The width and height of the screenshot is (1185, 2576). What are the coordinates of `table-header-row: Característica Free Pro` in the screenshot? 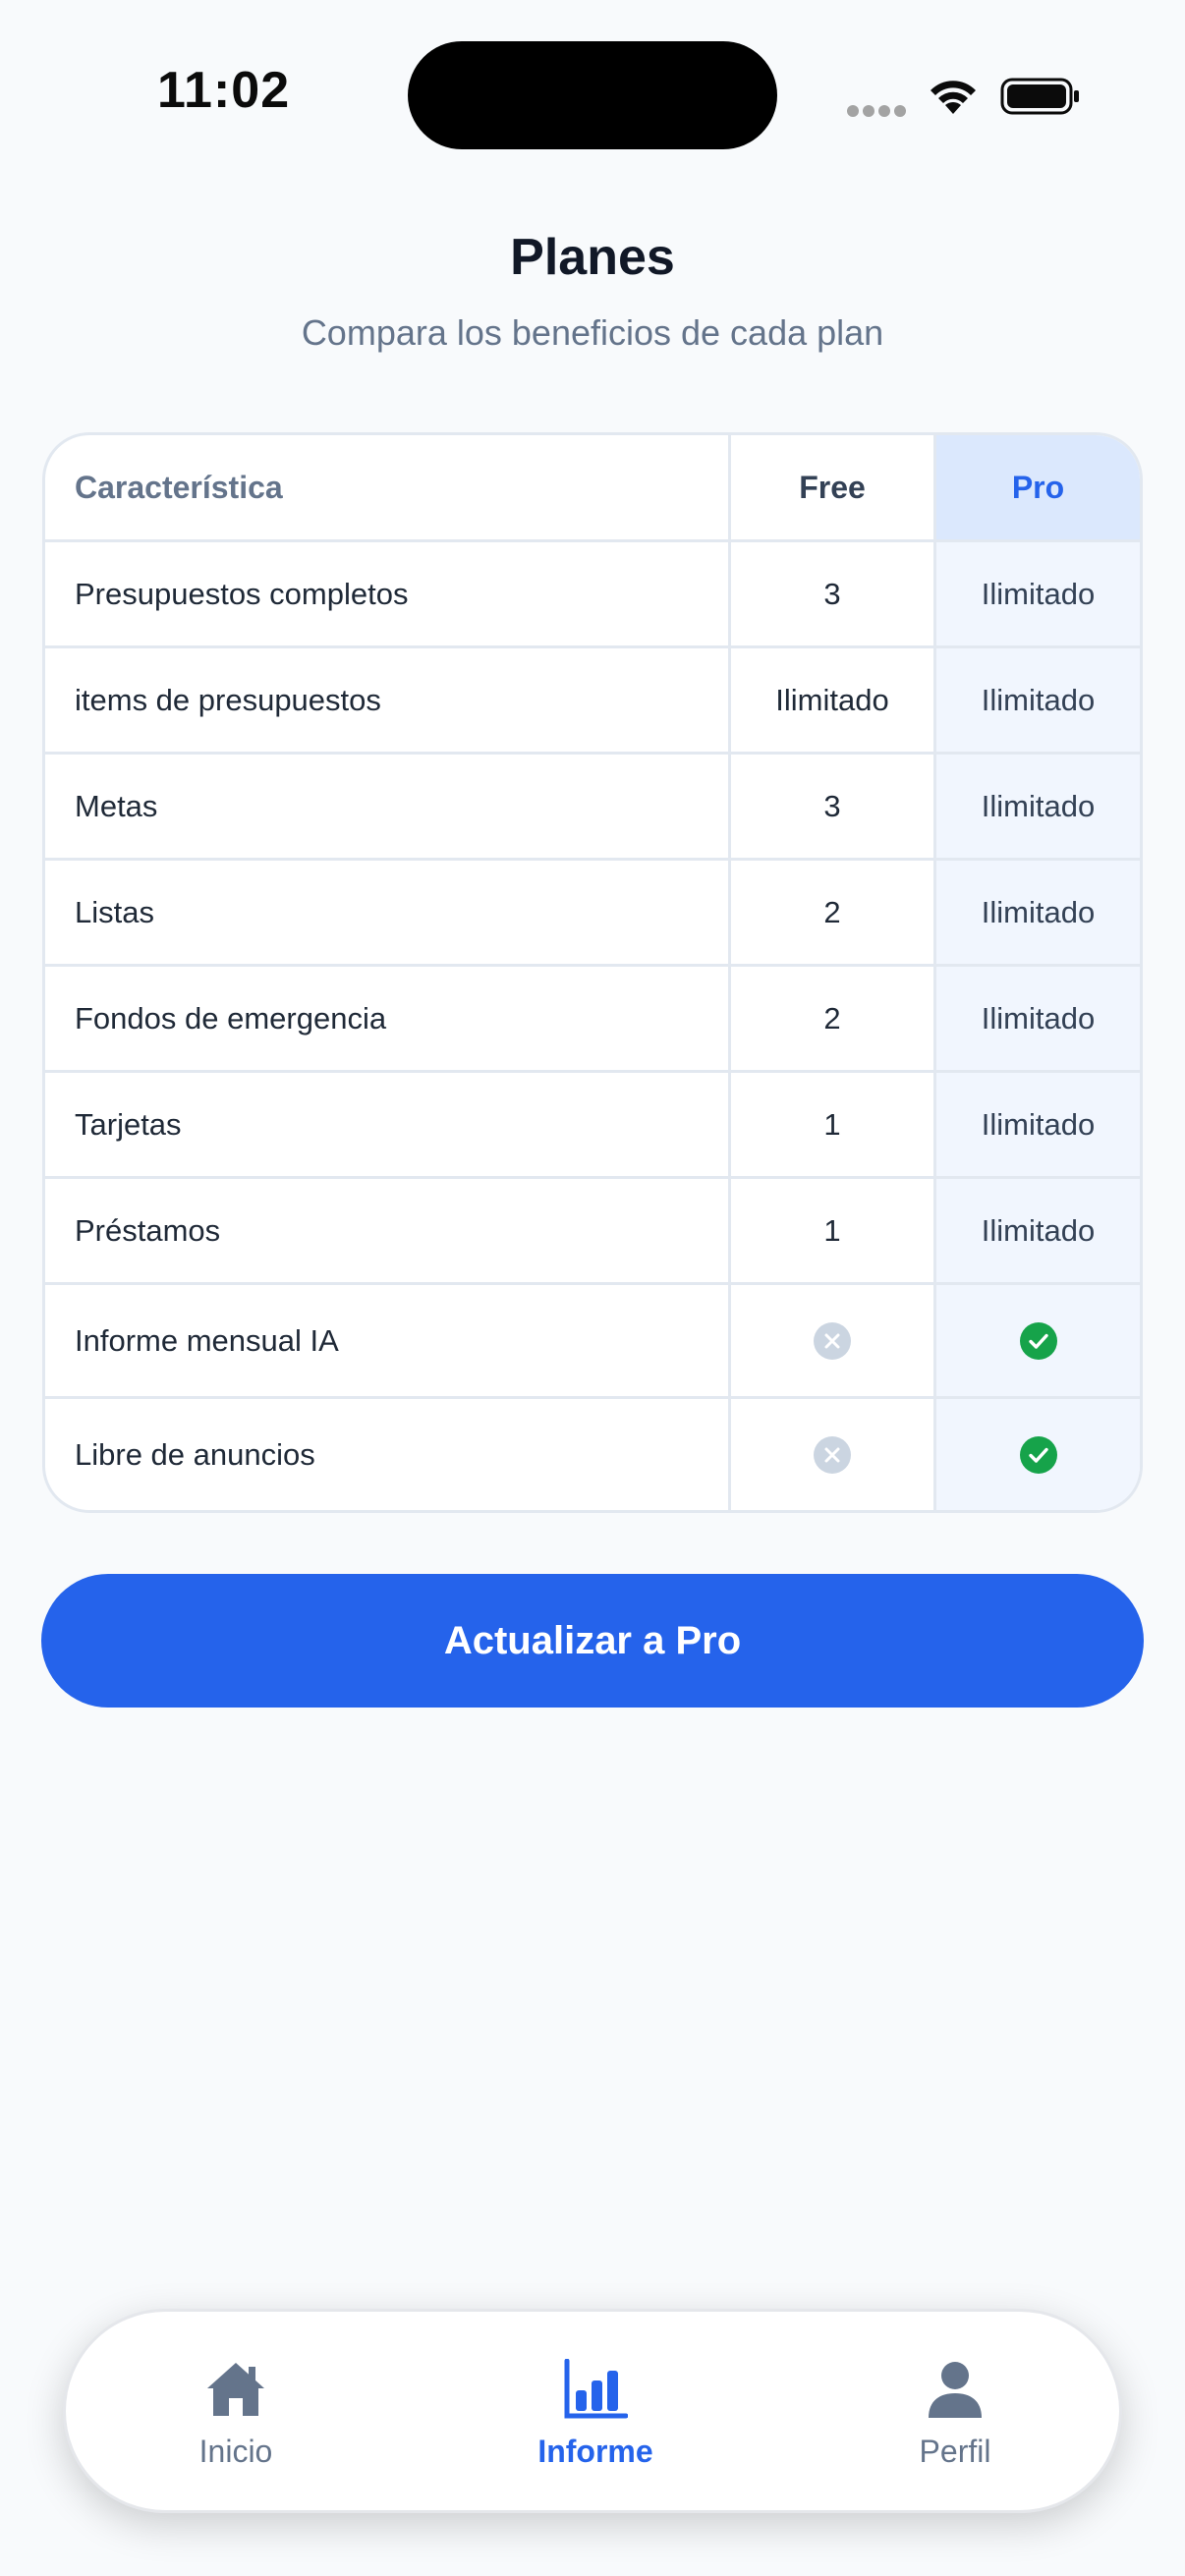 It's located at (592, 487).